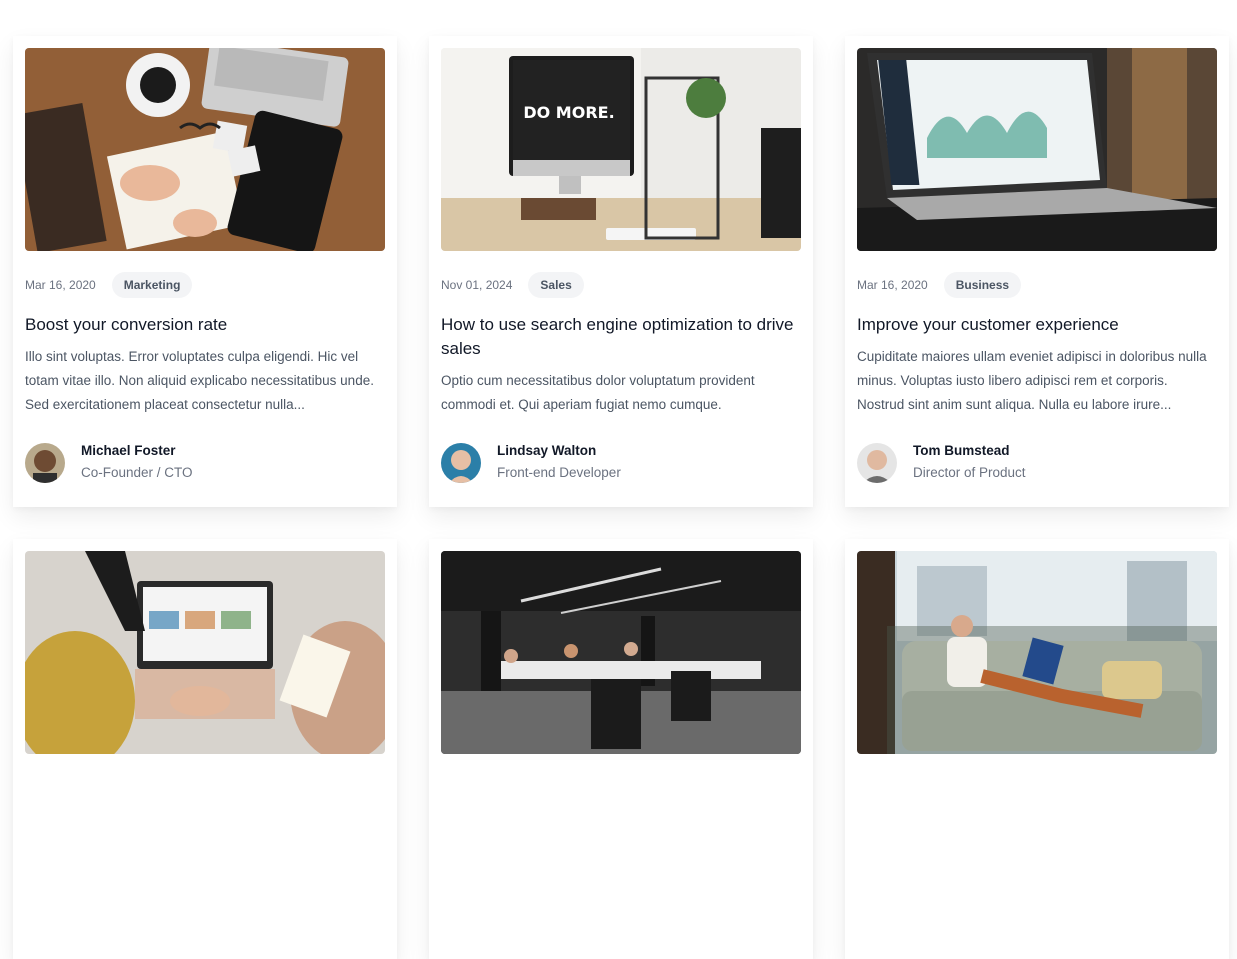 This screenshot has width=1237, height=959. What do you see at coordinates (1037, 652) in the screenshot?
I see `post-image-sofa-laptop` at bounding box center [1037, 652].